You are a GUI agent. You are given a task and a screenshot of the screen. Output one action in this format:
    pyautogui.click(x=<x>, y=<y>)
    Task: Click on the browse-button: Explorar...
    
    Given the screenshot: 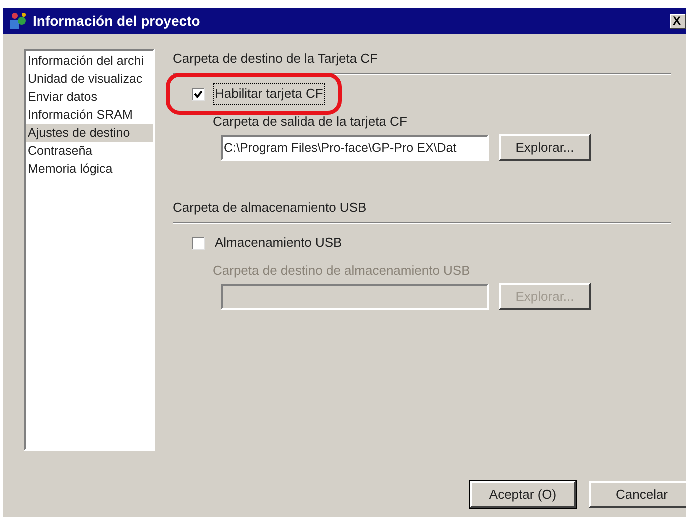 What is the action you would take?
    pyautogui.click(x=545, y=147)
    